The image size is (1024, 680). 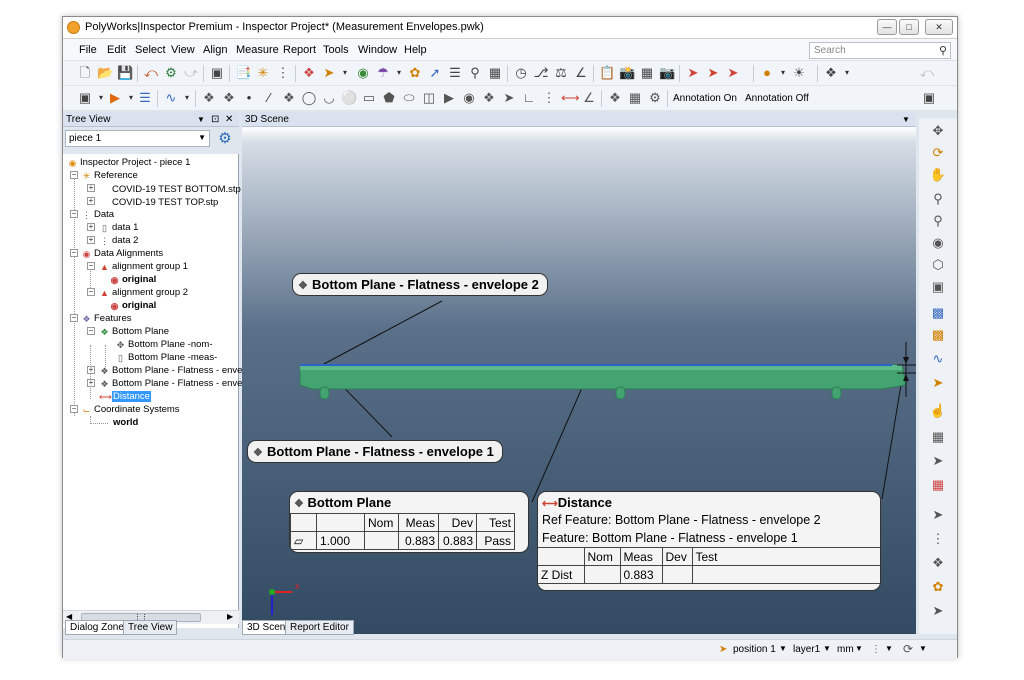 What do you see at coordinates (129, 162) in the screenshot?
I see `tree-item-project: ◉ Inspector Project - piece 1` at bounding box center [129, 162].